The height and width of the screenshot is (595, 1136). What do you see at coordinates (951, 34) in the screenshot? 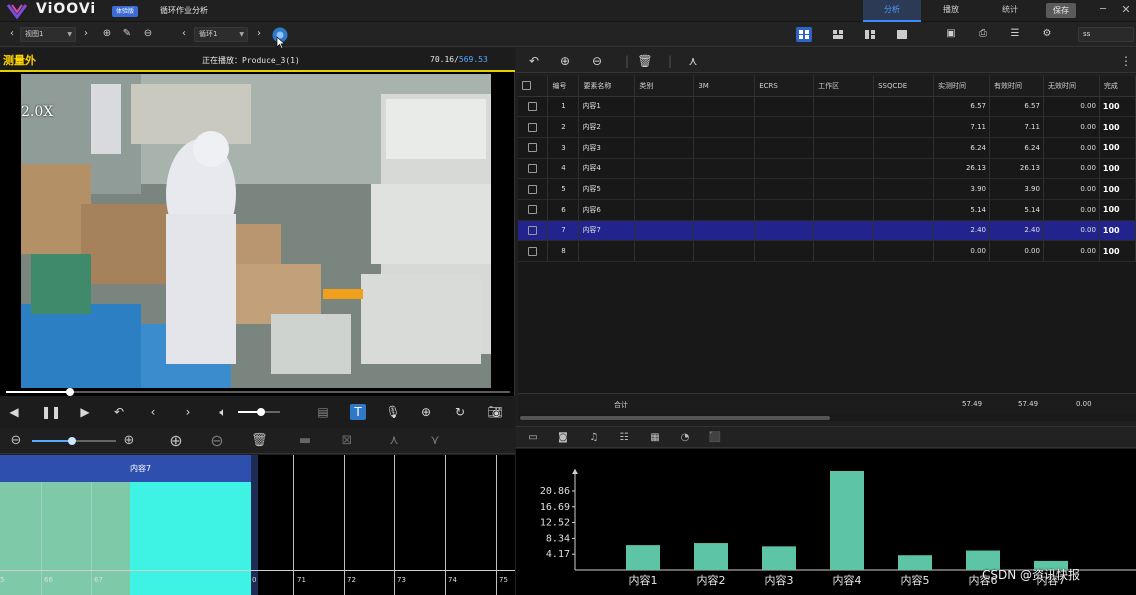
I see `video-icon: ▣` at bounding box center [951, 34].